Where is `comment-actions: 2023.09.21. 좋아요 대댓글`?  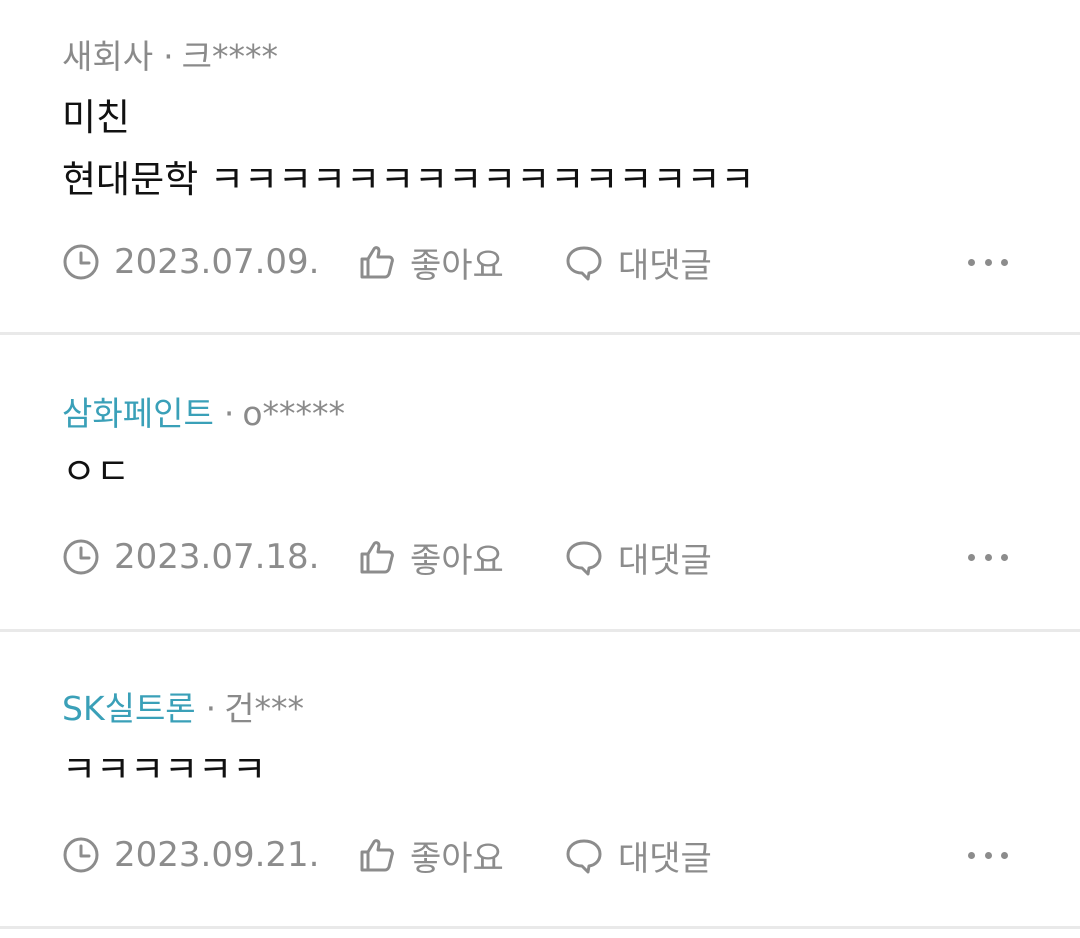 comment-actions: 2023.09.21. 좋아요 대댓글 is located at coordinates (535, 855).